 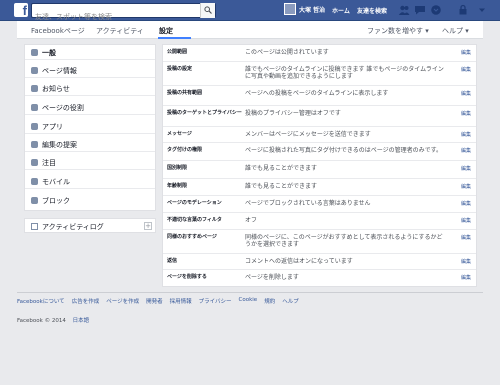 What do you see at coordinates (122, 301) in the screenshot?
I see `footer-link-create-page: ページを作成` at bounding box center [122, 301].